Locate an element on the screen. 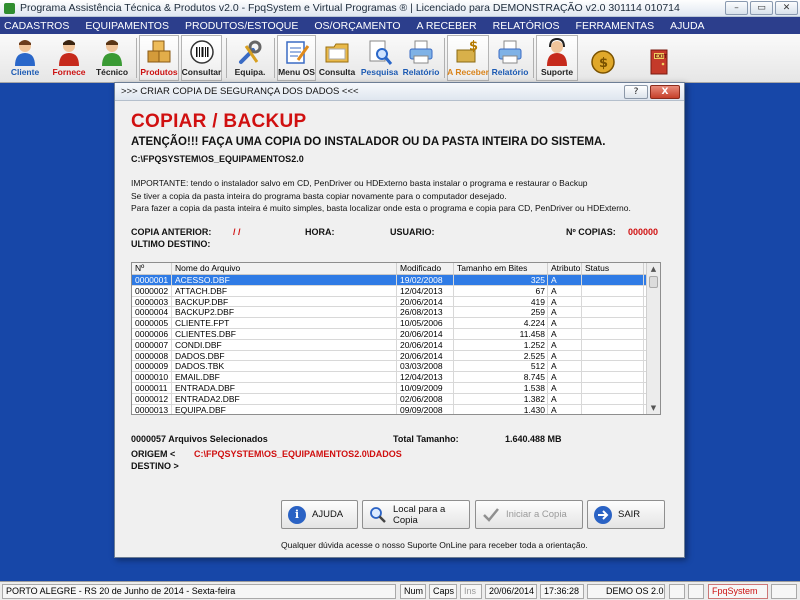  toolbar-tecnico-button: Técnico is located at coordinates (112, 58).